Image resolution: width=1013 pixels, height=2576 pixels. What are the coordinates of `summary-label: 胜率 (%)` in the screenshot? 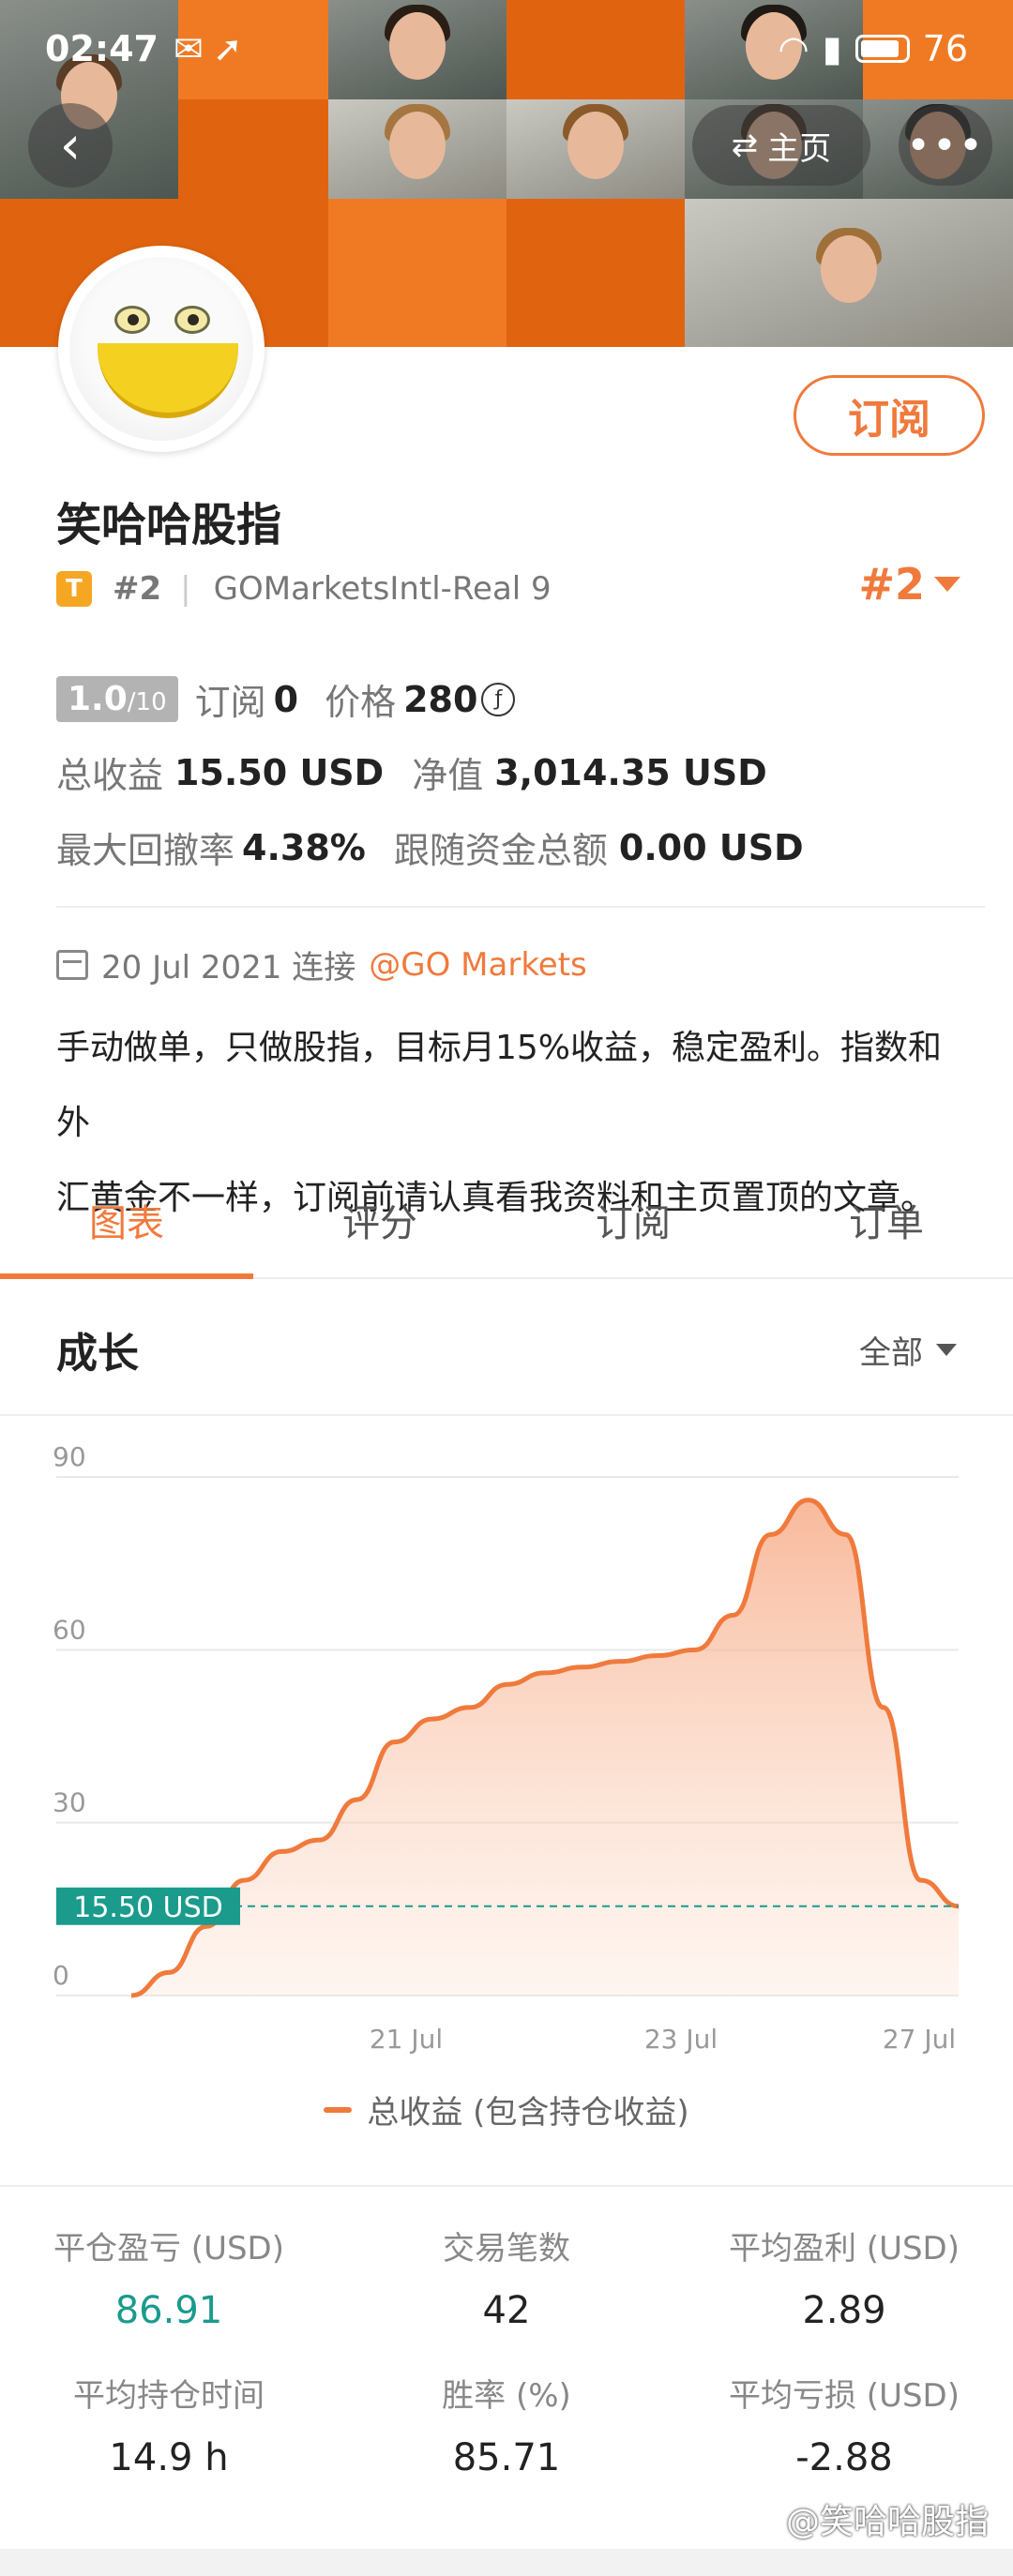 It's located at (506, 2396).